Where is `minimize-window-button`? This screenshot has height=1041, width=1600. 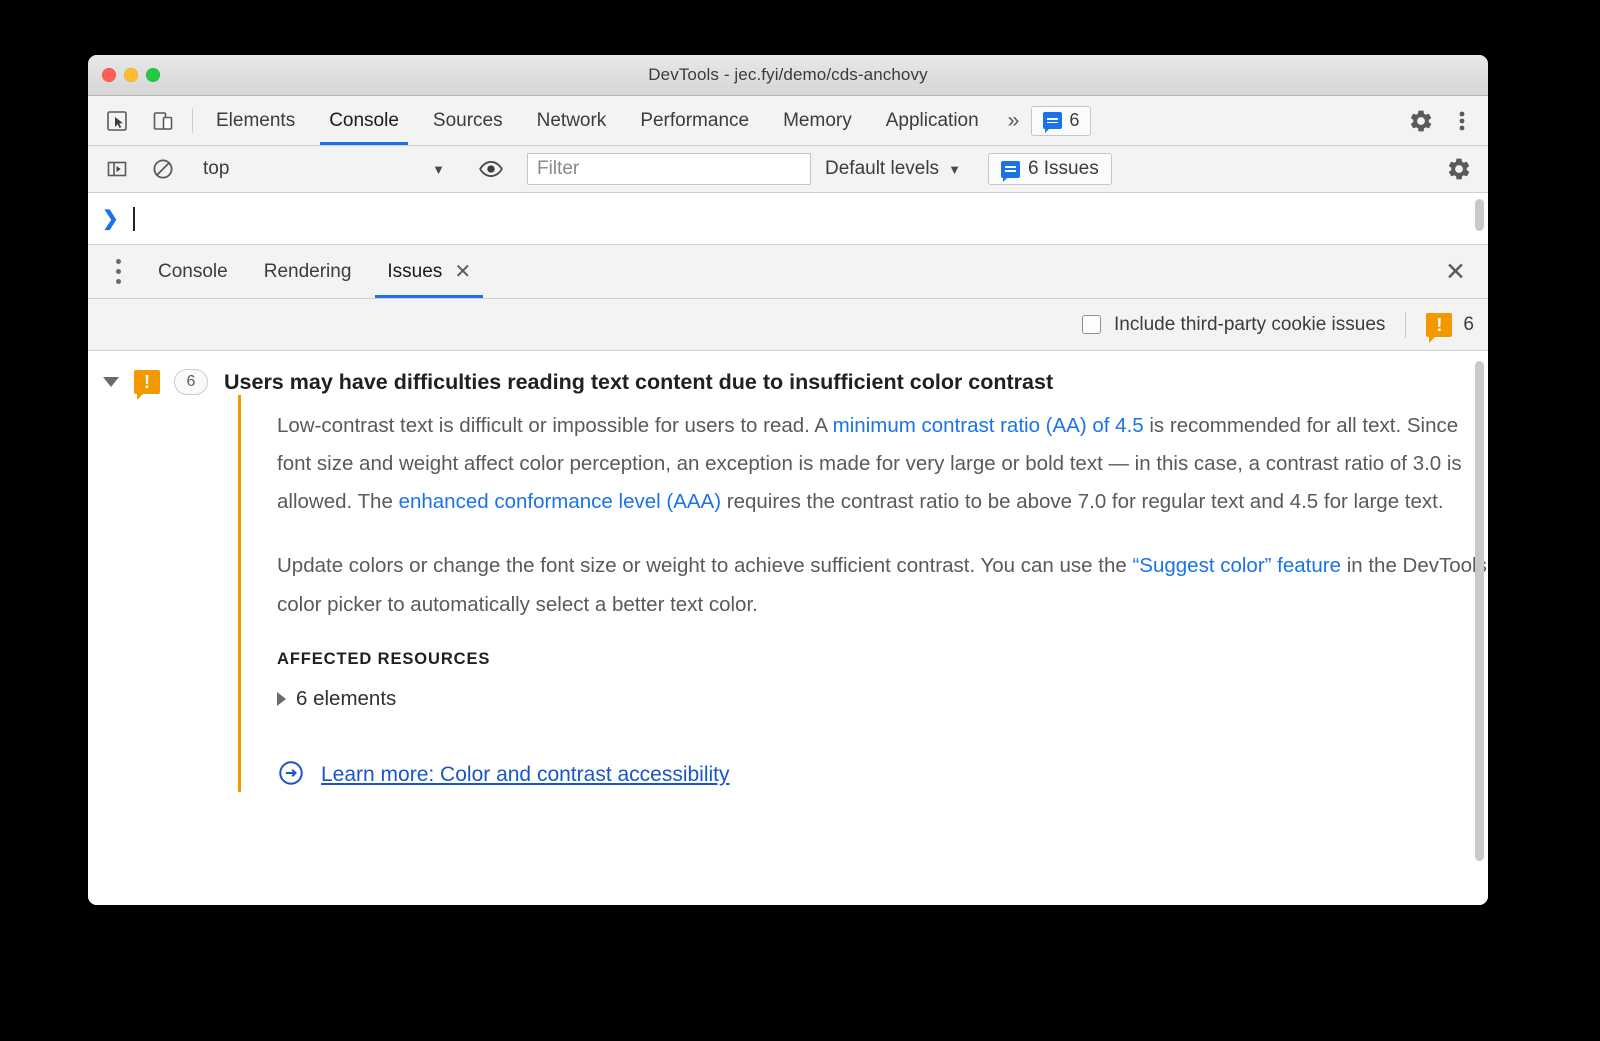 minimize-window-button is located at coordinates (131, 75).